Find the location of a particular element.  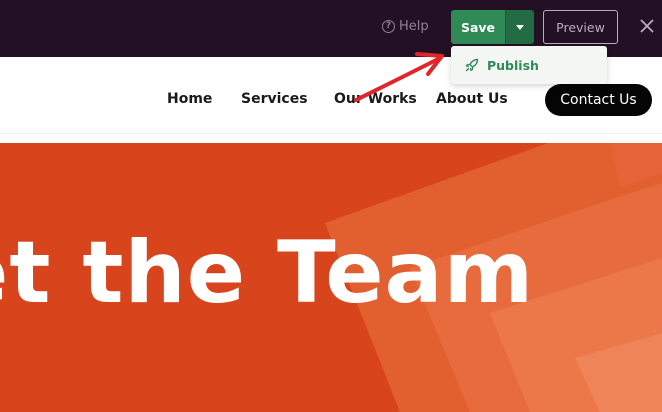

save-dropdown-toggle is located at coordinates (519, 27).